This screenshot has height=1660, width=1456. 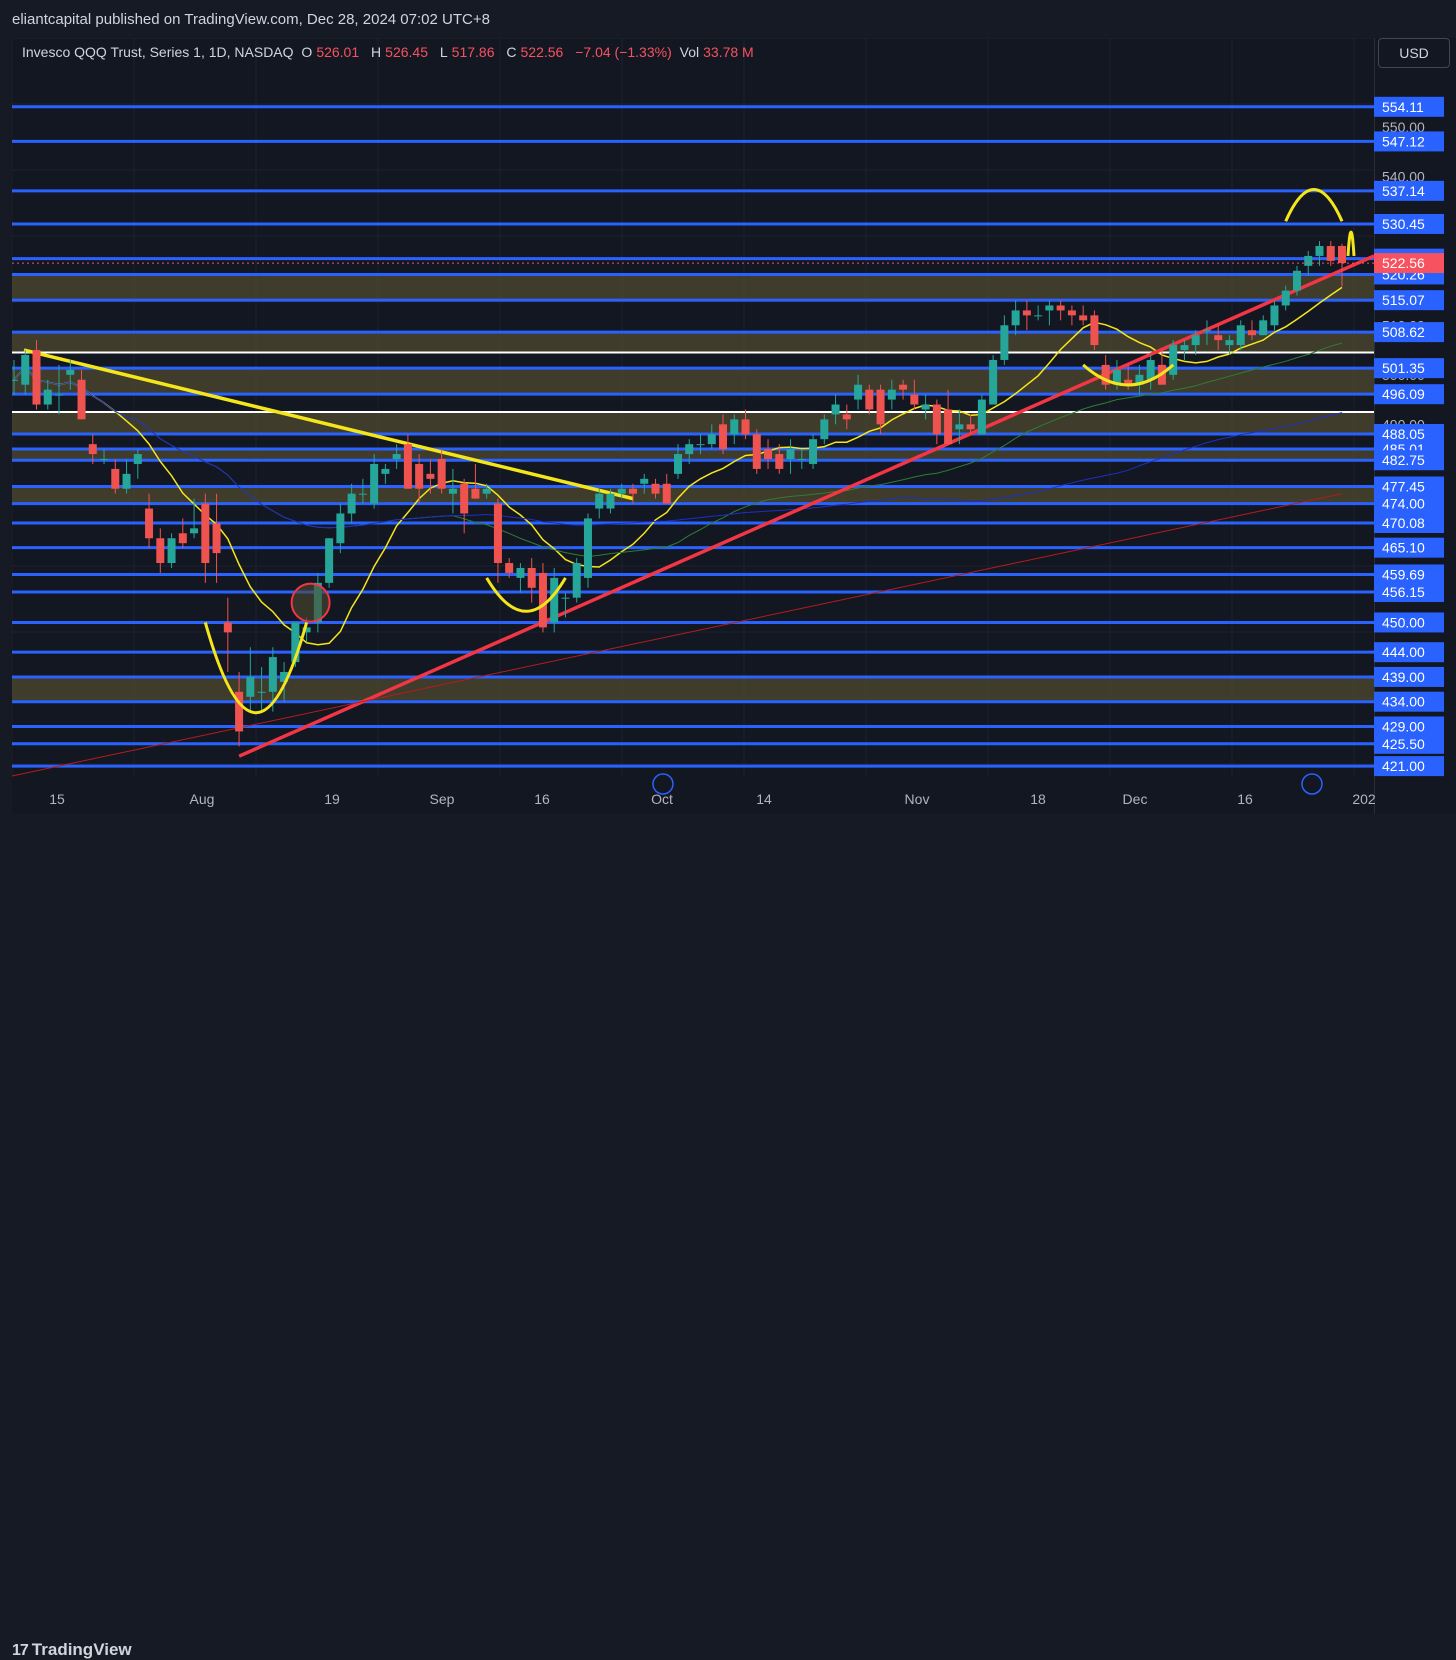 I want to click on open-label: O 526.01, so click(x=330, y=52).